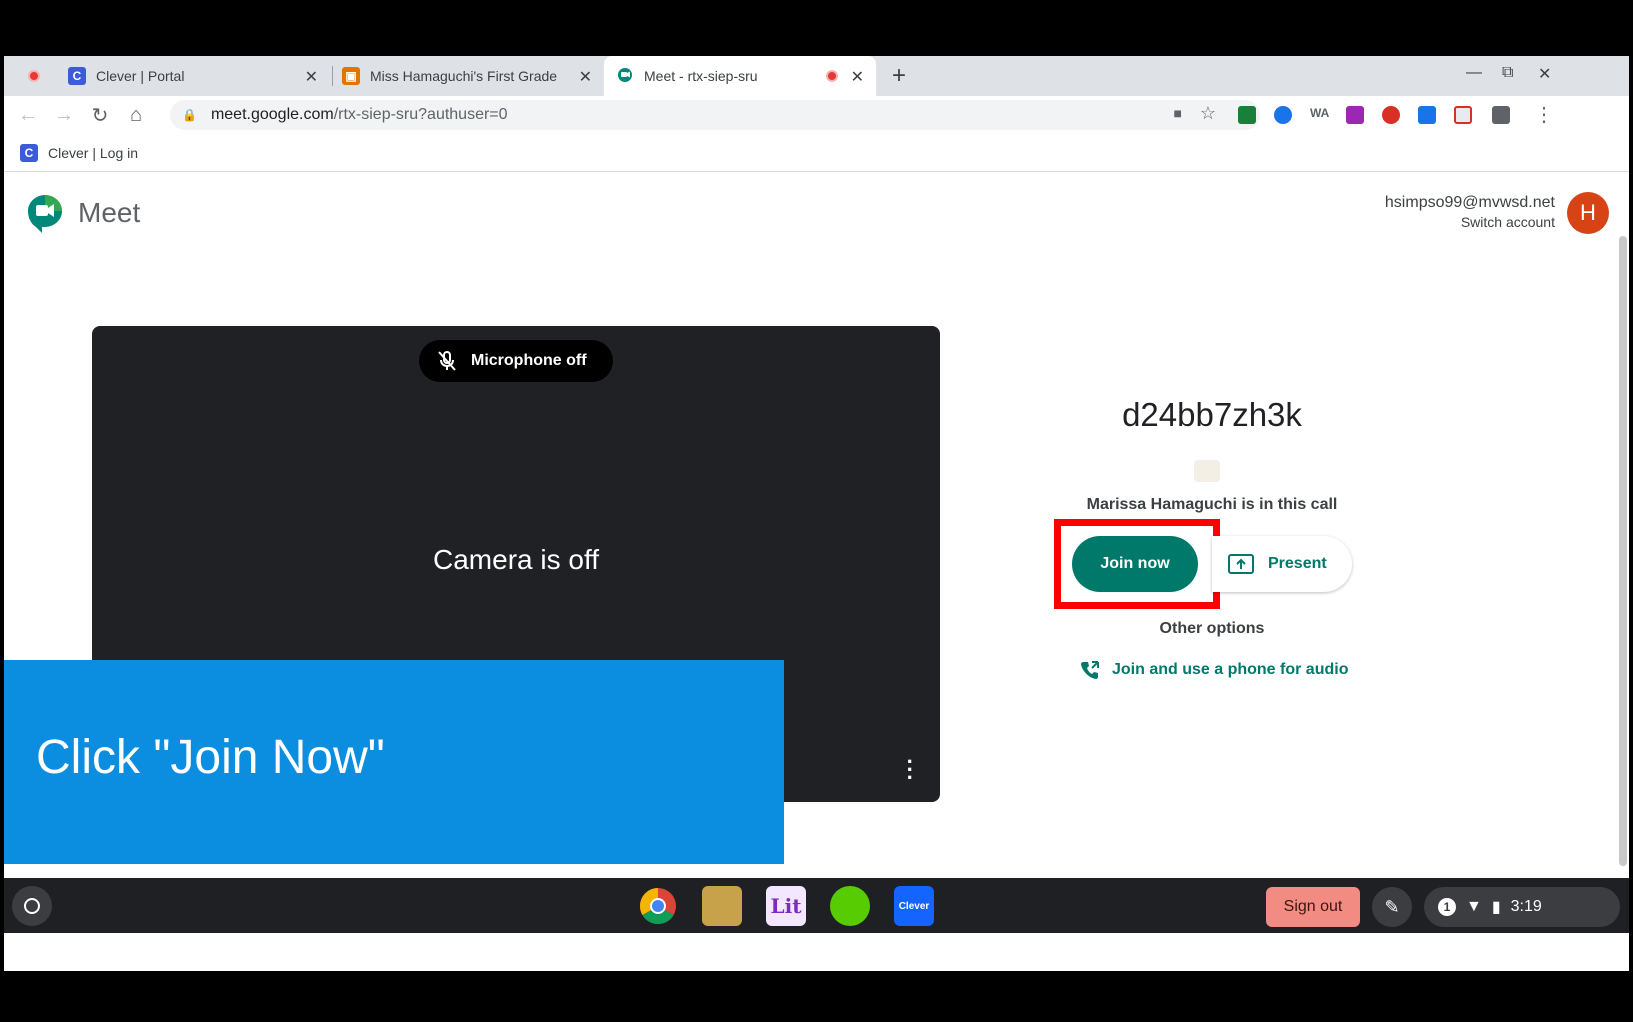  I want to click on launcher-circle-icon, so click(32, 906).